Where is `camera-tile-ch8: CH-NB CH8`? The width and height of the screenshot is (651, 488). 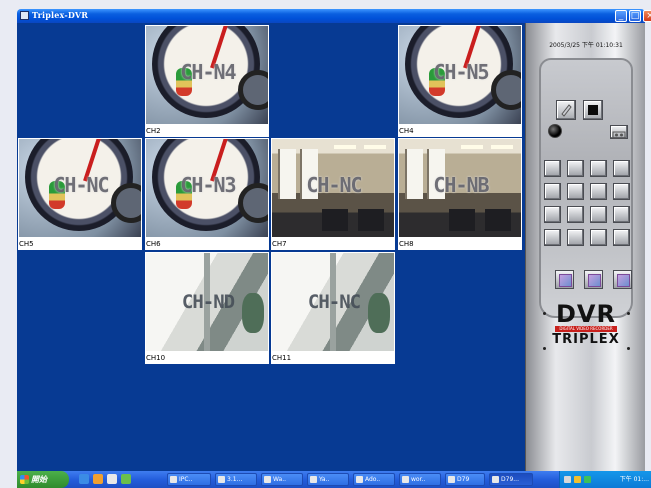 camera-tile-ch8: CH-NB CH8 is located at coordinates (460, 194).